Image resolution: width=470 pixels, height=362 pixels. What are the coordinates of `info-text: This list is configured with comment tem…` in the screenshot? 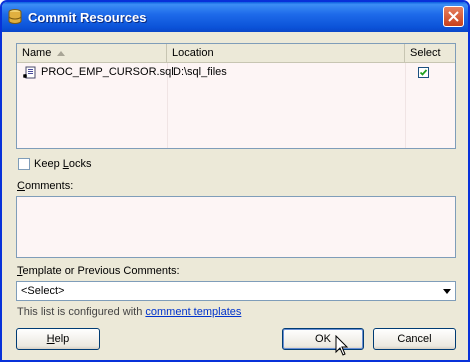 It's located at (129, 312).